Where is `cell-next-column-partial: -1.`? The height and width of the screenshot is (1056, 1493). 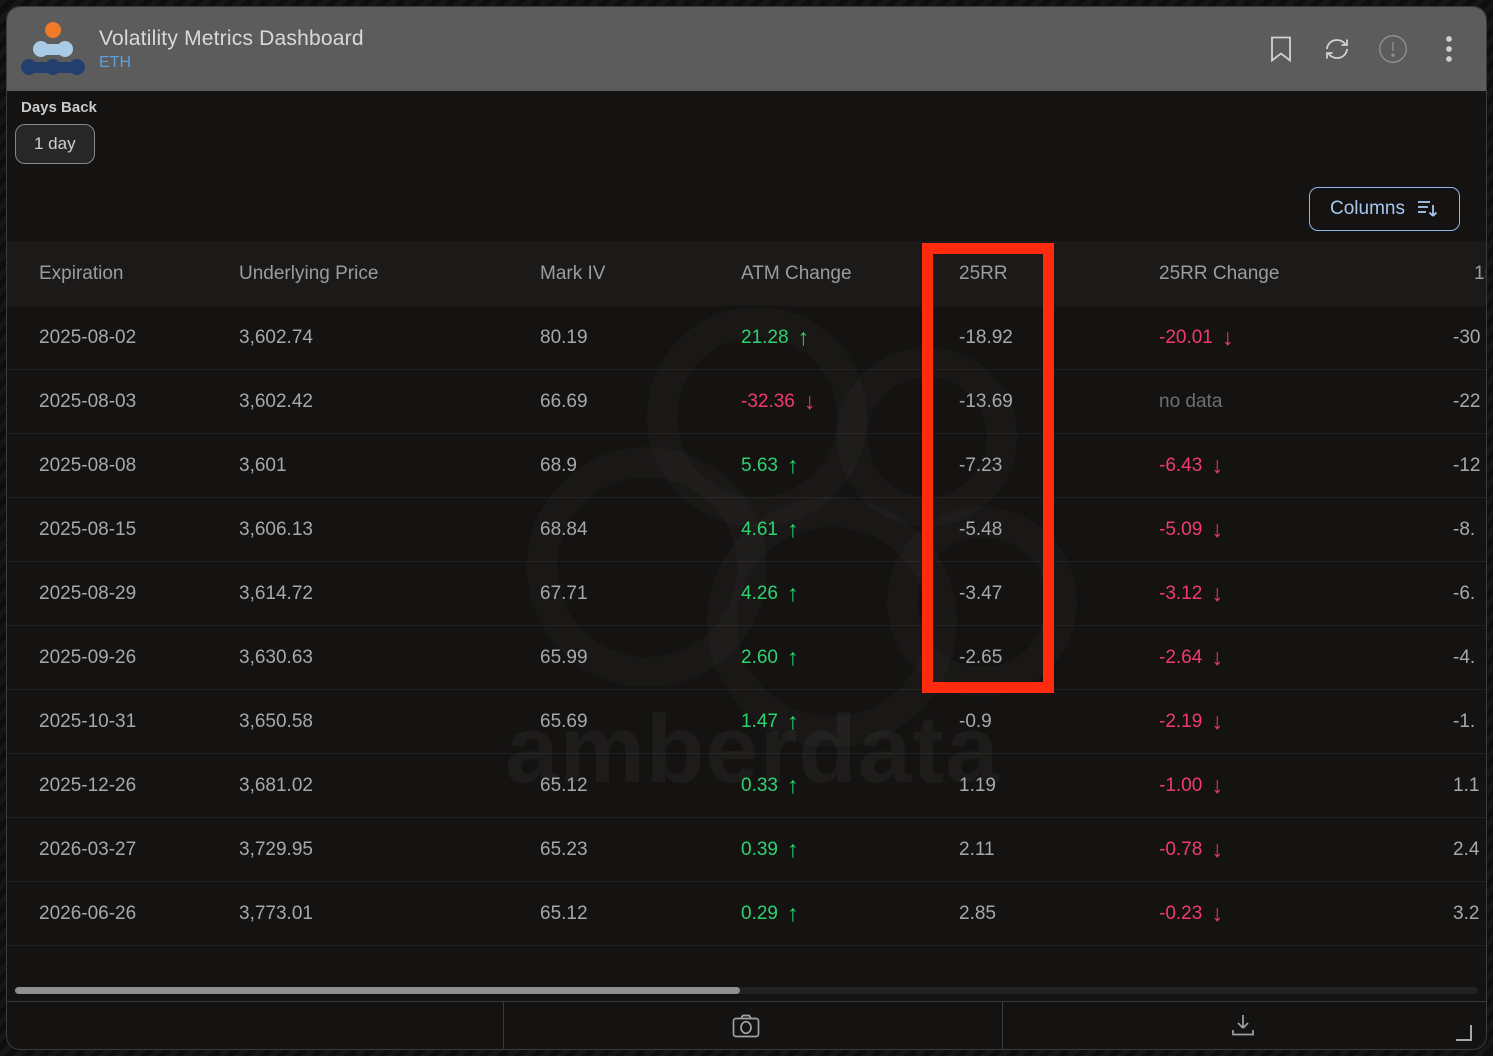
cell-next-column-partial: -1. is located at coordinates (1464, 721).